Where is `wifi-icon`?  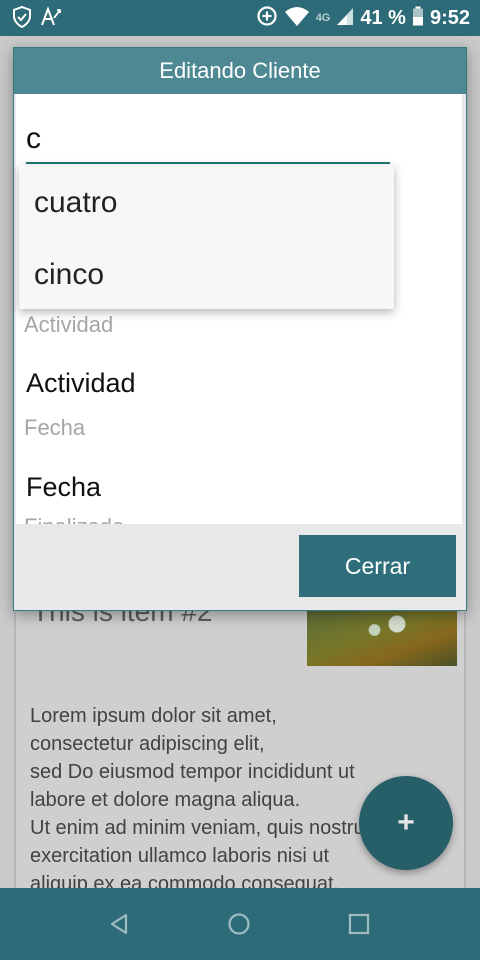 wifi-icon is located at coordinates (297, 18).